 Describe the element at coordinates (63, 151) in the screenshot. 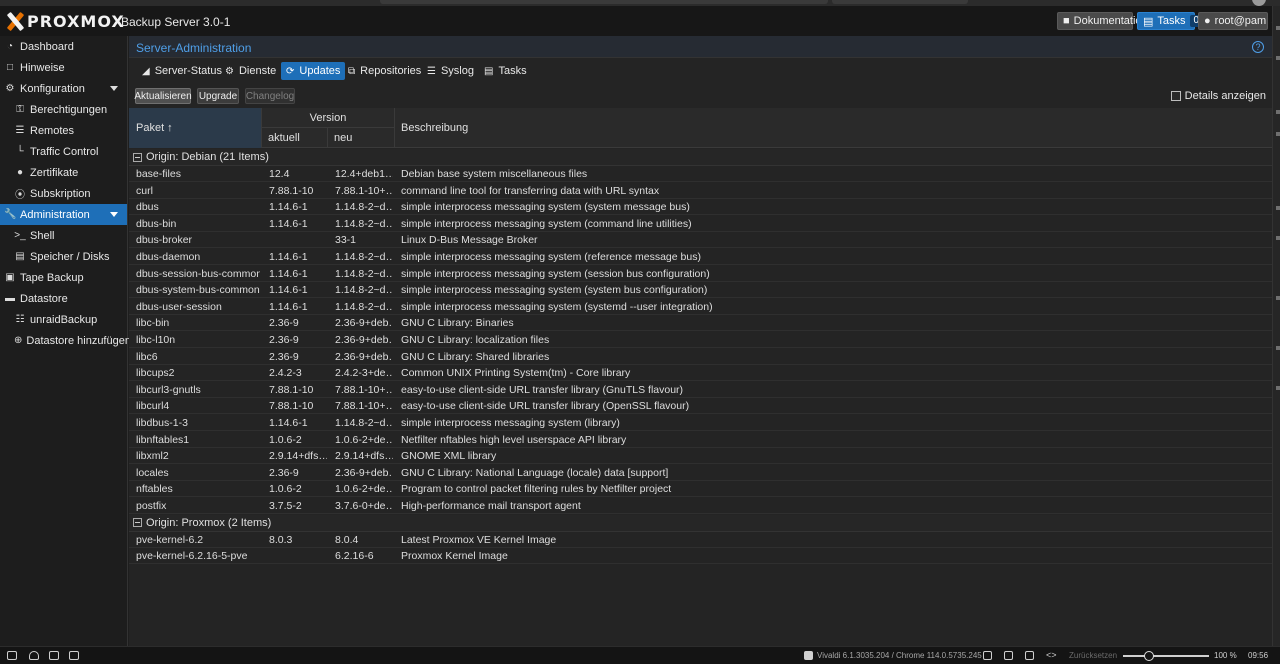

I see `sidebar-item-traffic-control: └ Traffic Control` at that location.